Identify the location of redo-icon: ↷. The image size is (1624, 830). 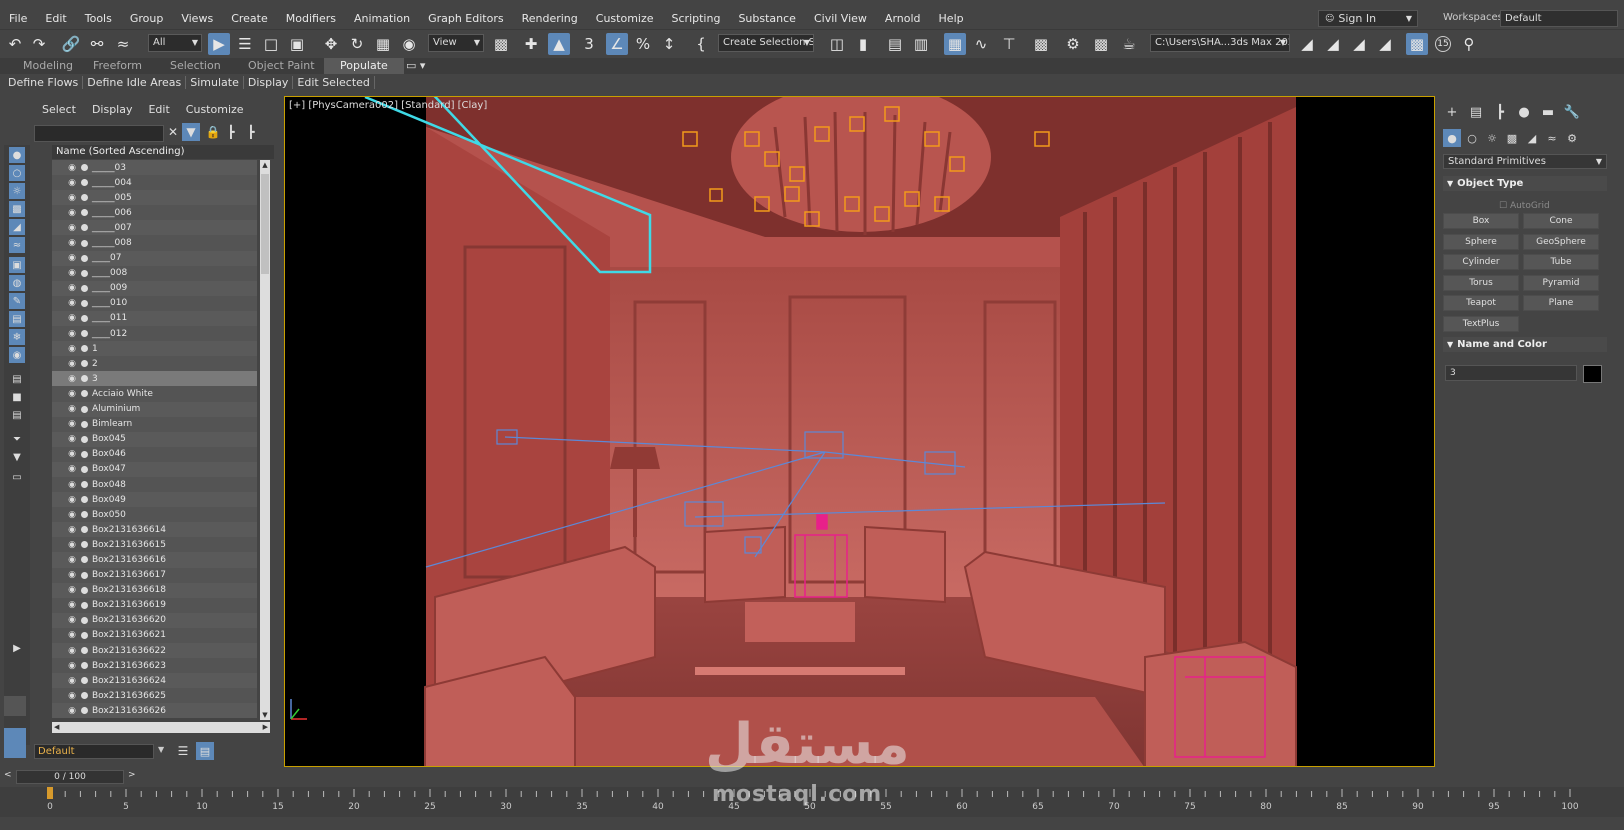
(39, 44).